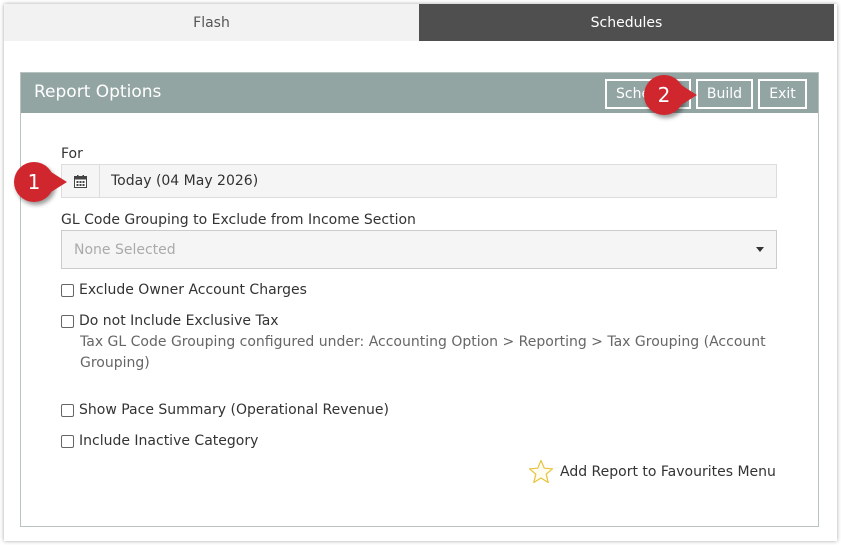 Image resolution: width=841 pixels, height=545 pixels. I want to click on exit-button: Exit, so click(782, 94).